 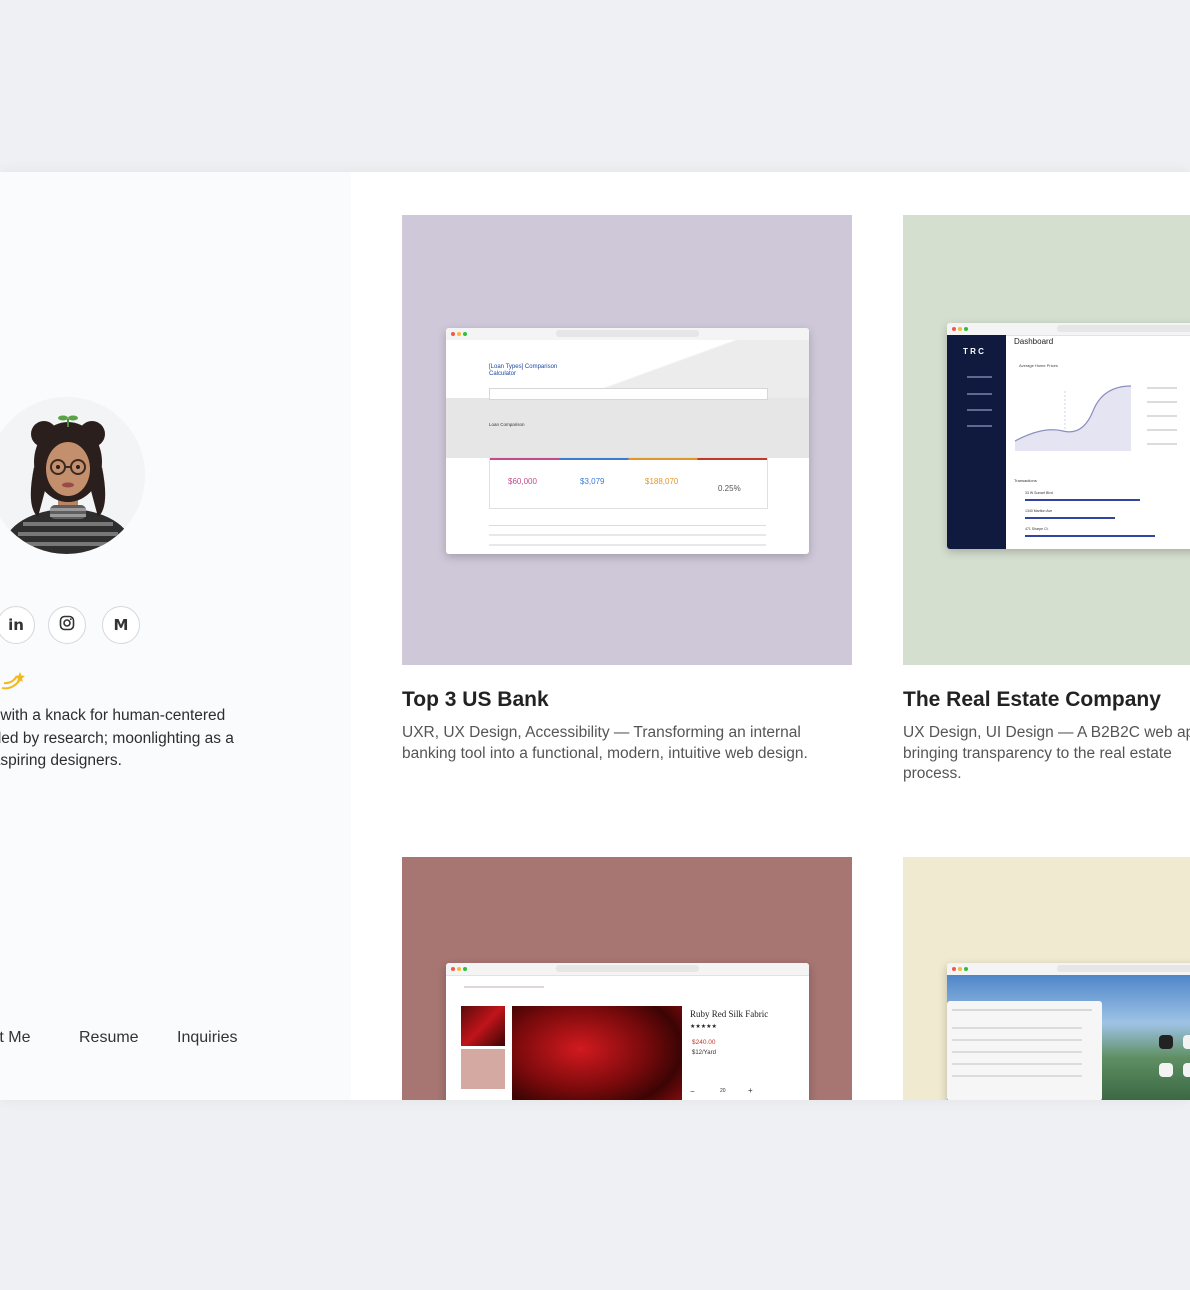 I want to click on fabric-price: $240.00, so click(x=704, y=1042).